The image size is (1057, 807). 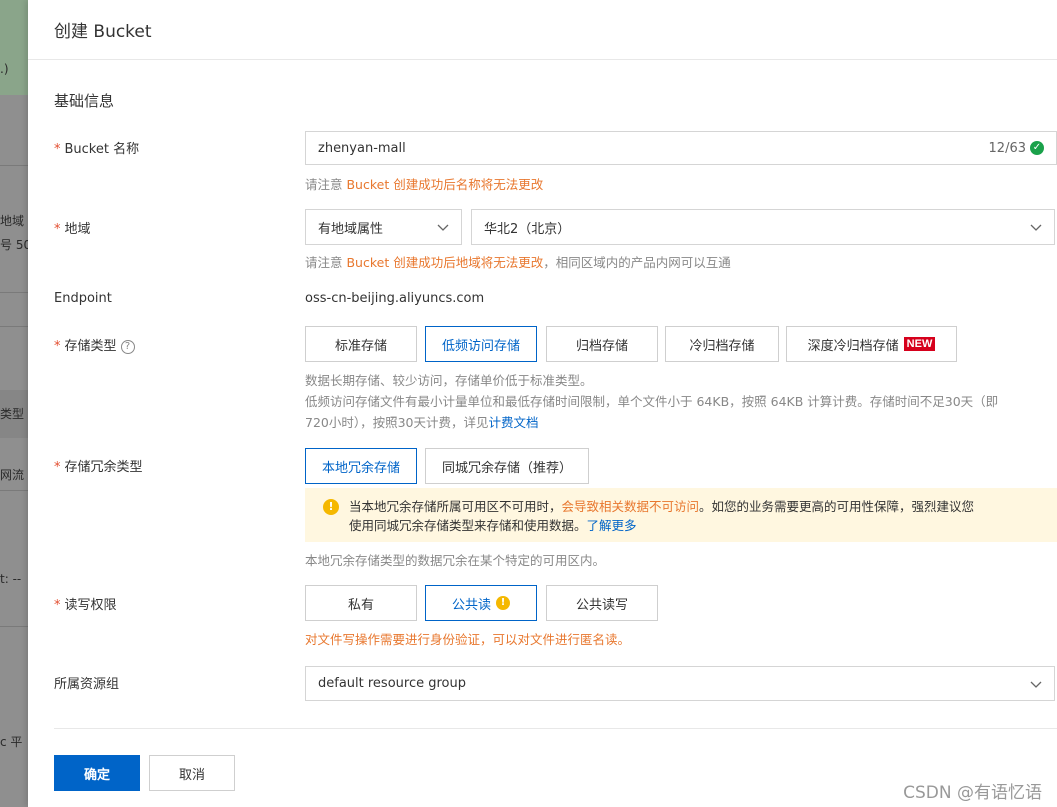 What do you see at coordinates (612, 525) in the screenshot?
I see `learn-more-link: 了解更多` at bounding box center [612, 525].